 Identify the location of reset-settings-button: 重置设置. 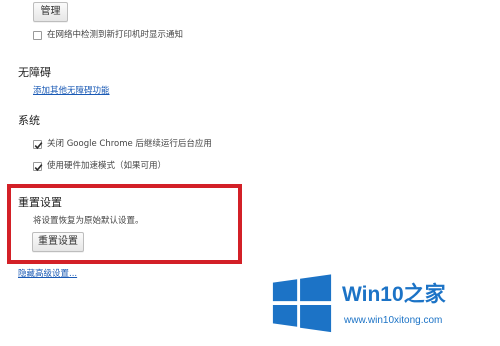
(58, 242).